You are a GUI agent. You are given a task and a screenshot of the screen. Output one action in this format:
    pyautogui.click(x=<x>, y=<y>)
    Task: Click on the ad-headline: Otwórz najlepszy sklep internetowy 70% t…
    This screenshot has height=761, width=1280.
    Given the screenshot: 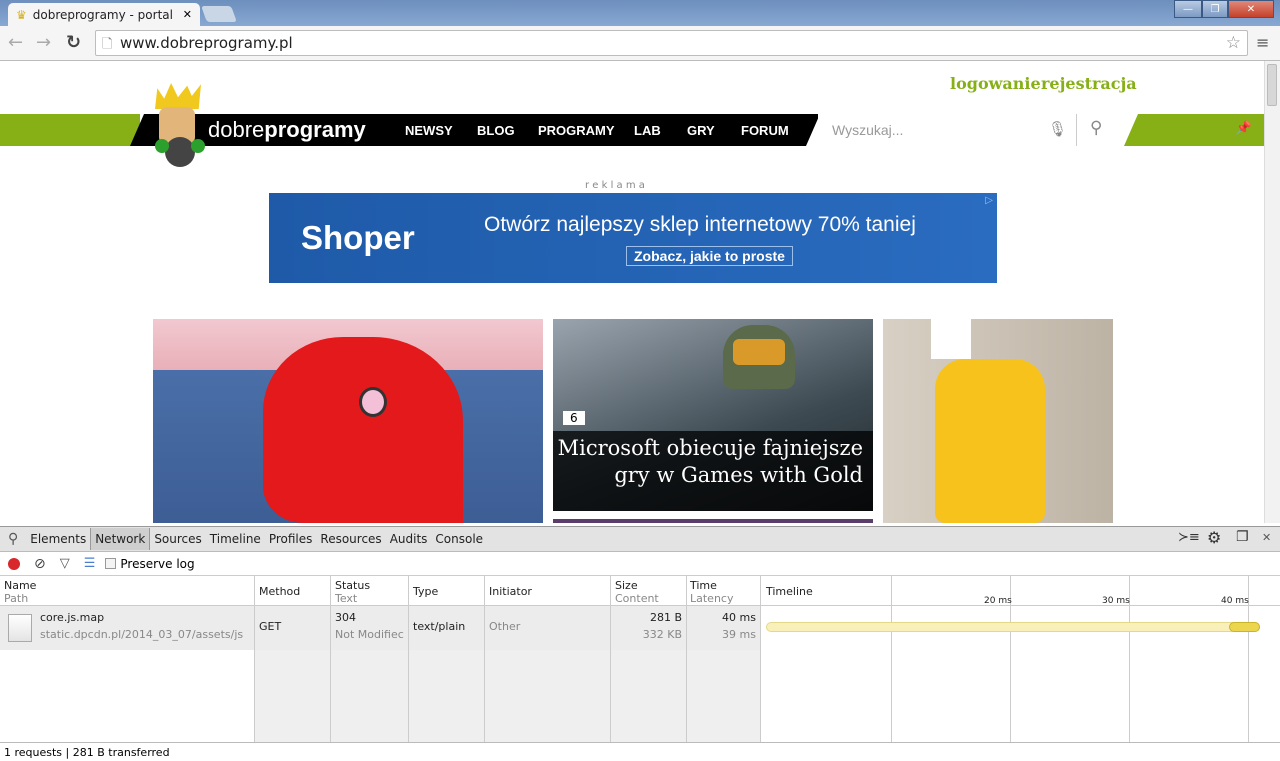 What is the action you would take?
    pyautogui.click(x=700, y=224)
    